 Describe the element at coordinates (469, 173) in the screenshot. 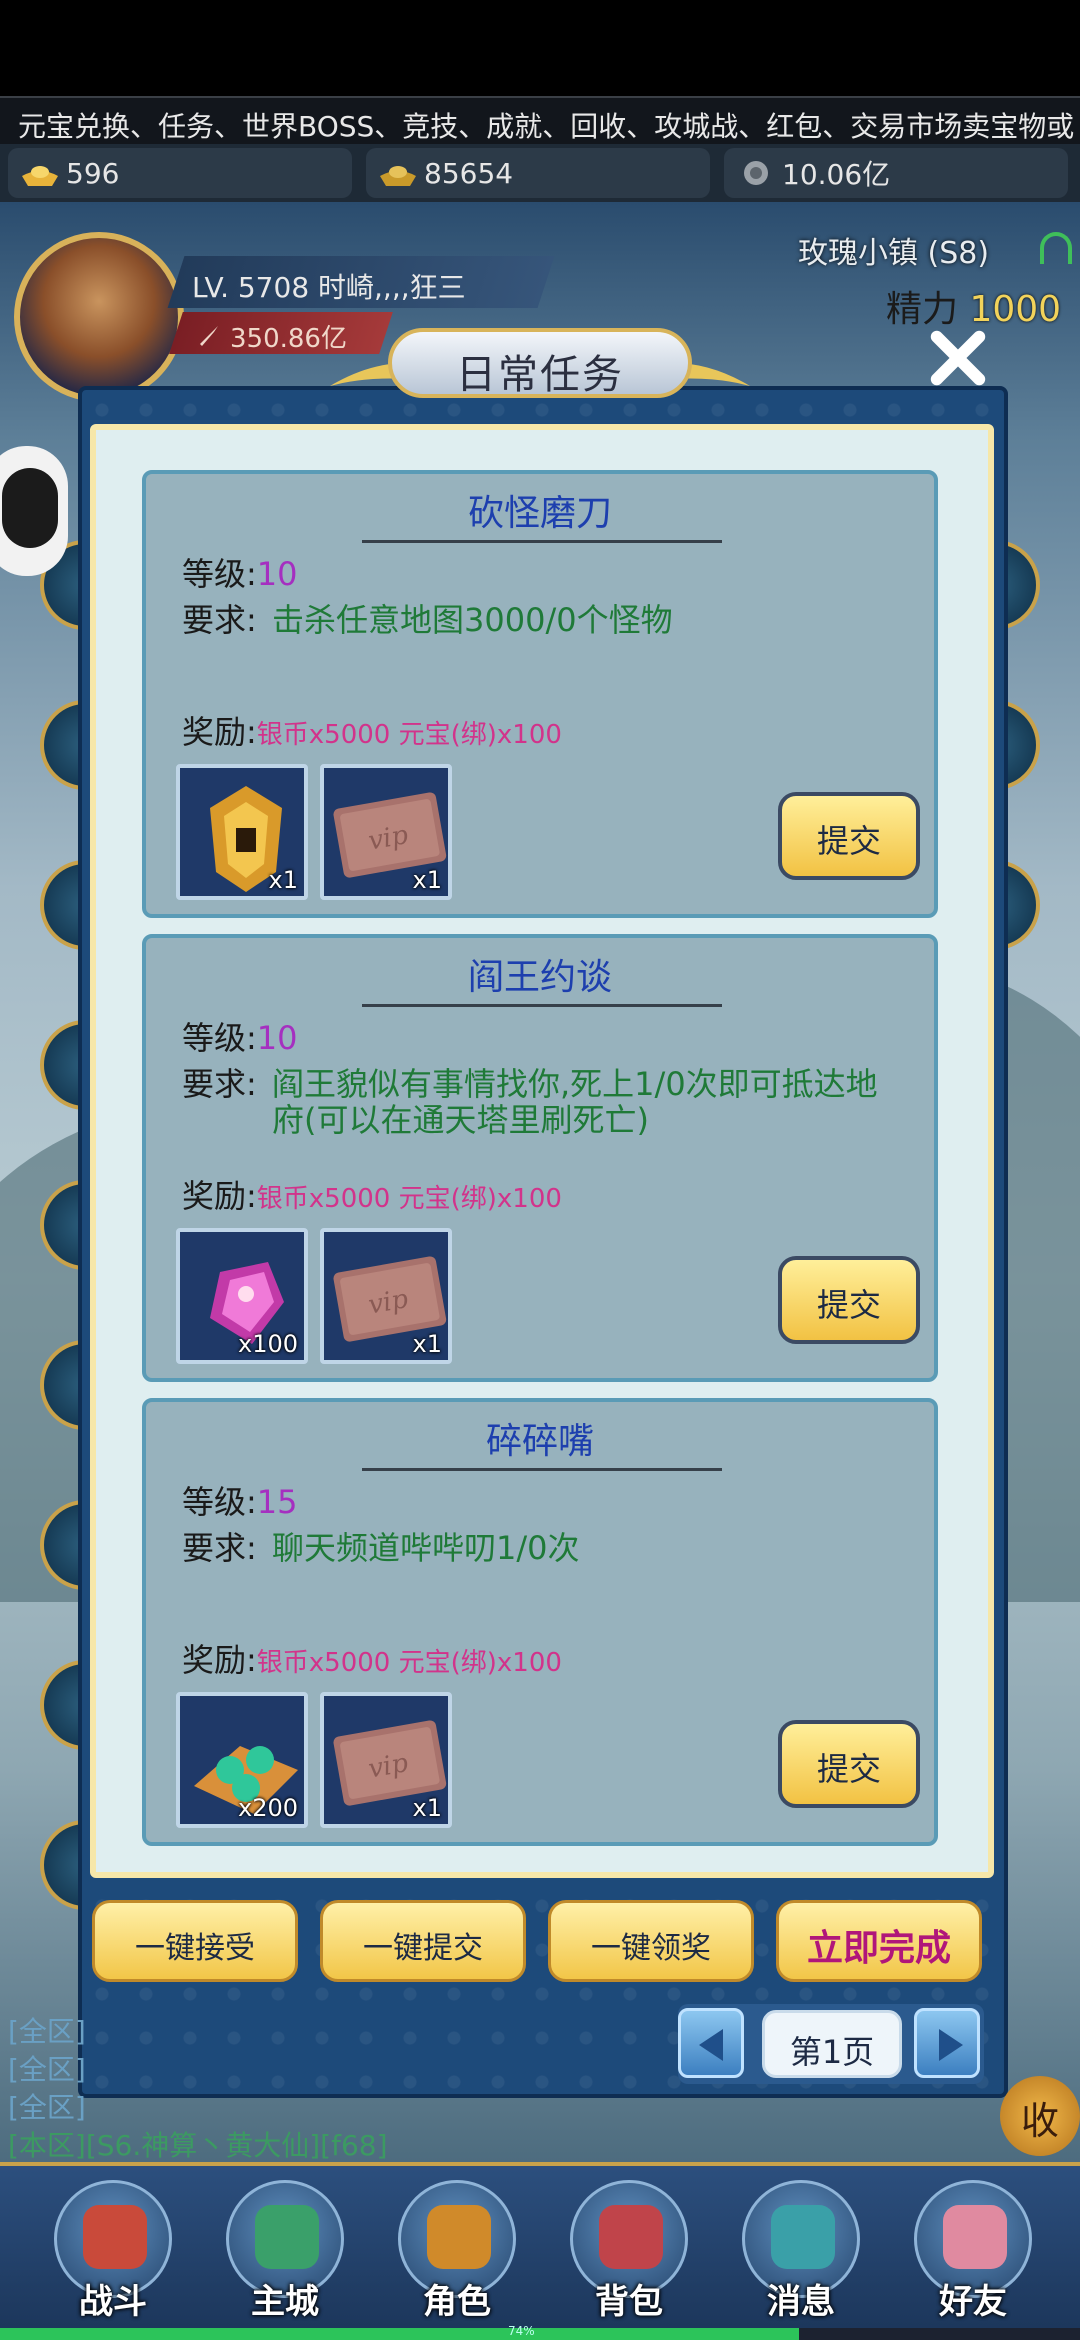

I see `currency-bound-gold-value: 85654` at that location.